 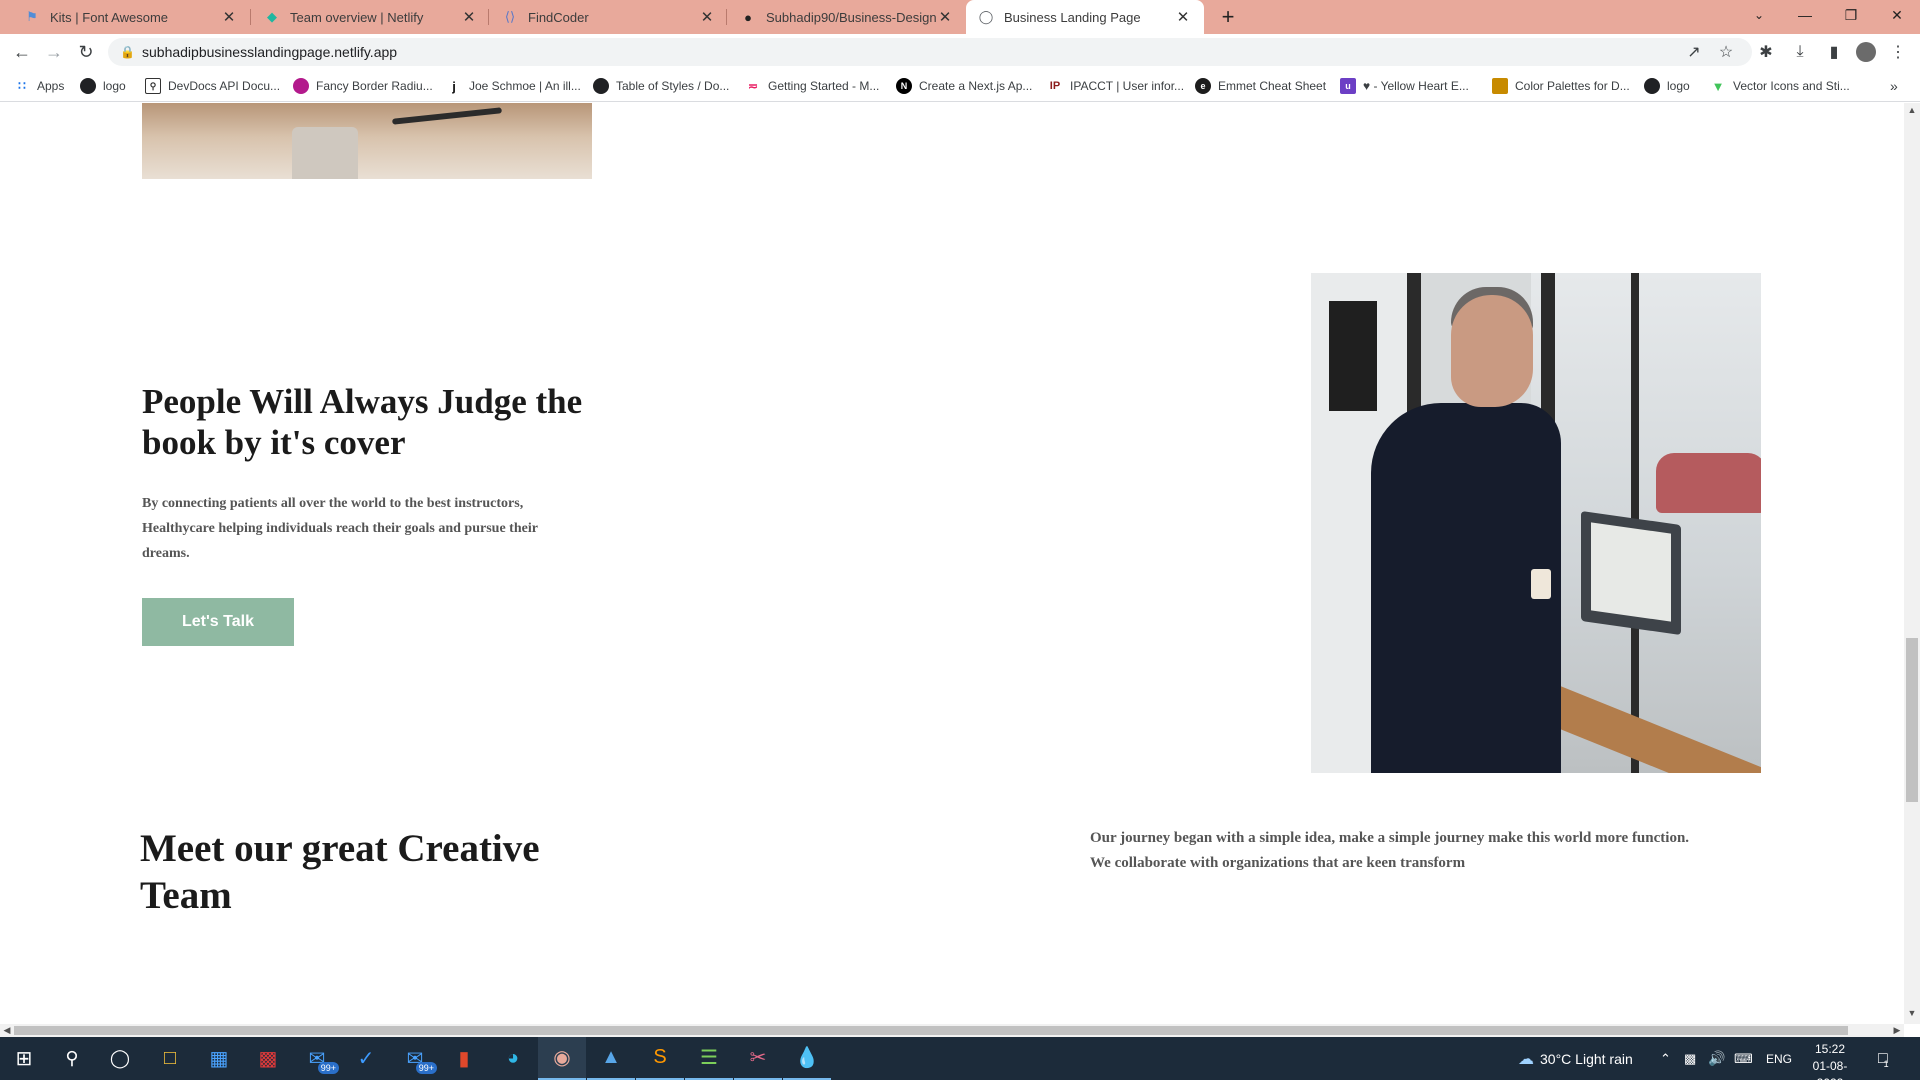 I want to click on chrome-icon: ◉, so click(x=562, y=1058).